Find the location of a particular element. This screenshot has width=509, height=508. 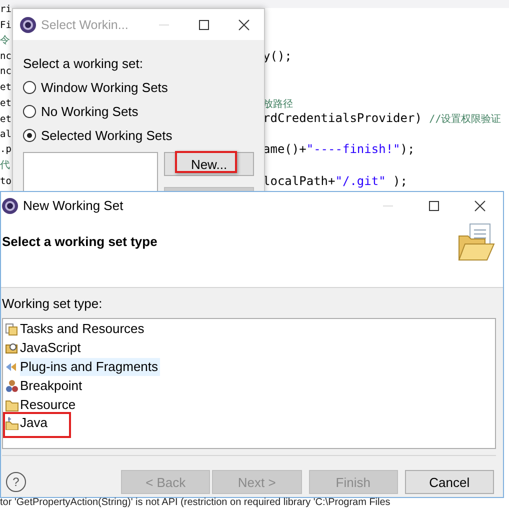

tasks-icon is located at coordinates (12, 329).